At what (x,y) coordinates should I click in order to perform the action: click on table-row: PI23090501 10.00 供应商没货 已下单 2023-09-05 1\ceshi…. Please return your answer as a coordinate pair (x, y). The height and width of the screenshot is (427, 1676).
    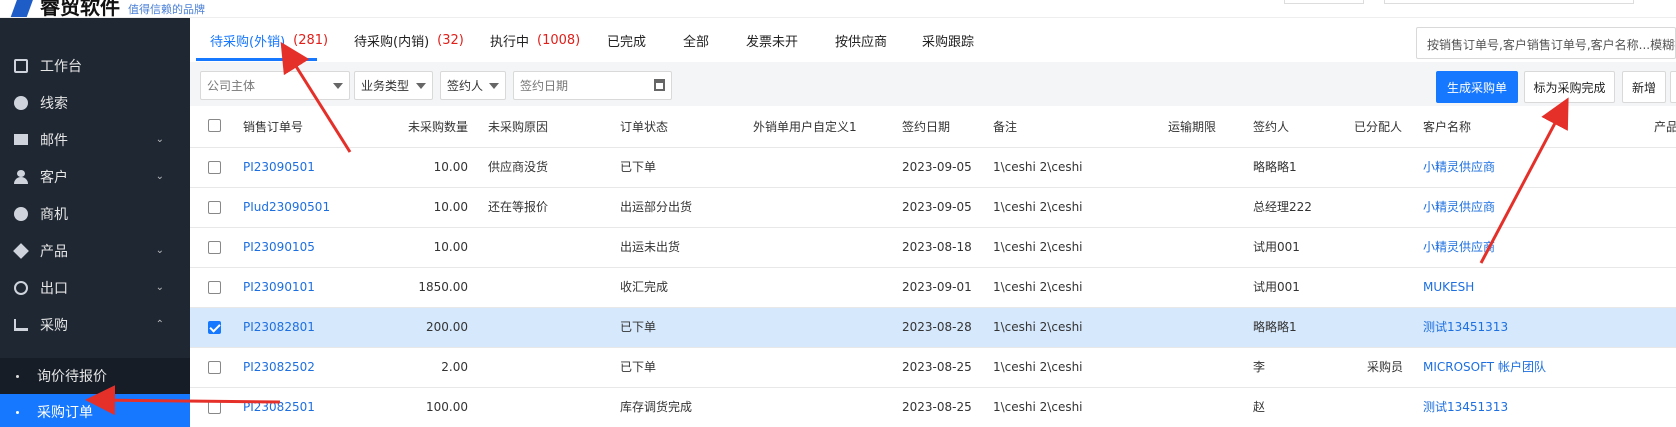
    Looking at the image, I should click on (933, 168).